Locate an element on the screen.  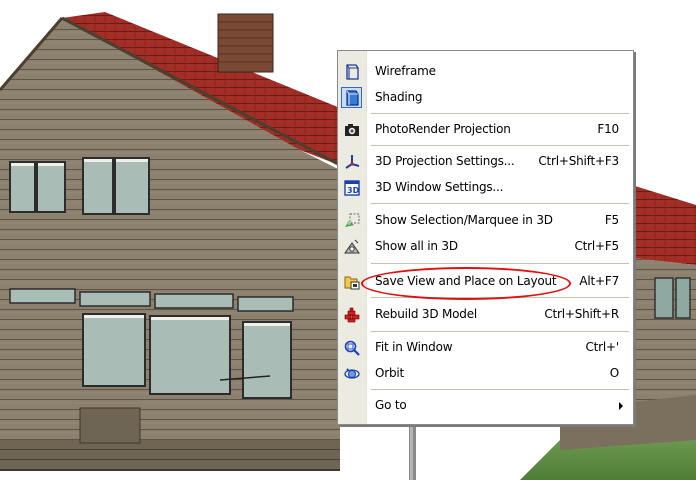
projection-settings-icon is located at coordinates (352, 162).